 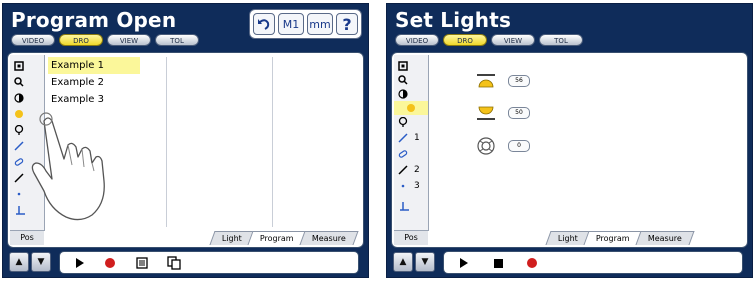 What do you see at coordinates (411, 108) in the screenshot?
I see `light-icon` at bounding box center [411, 108].